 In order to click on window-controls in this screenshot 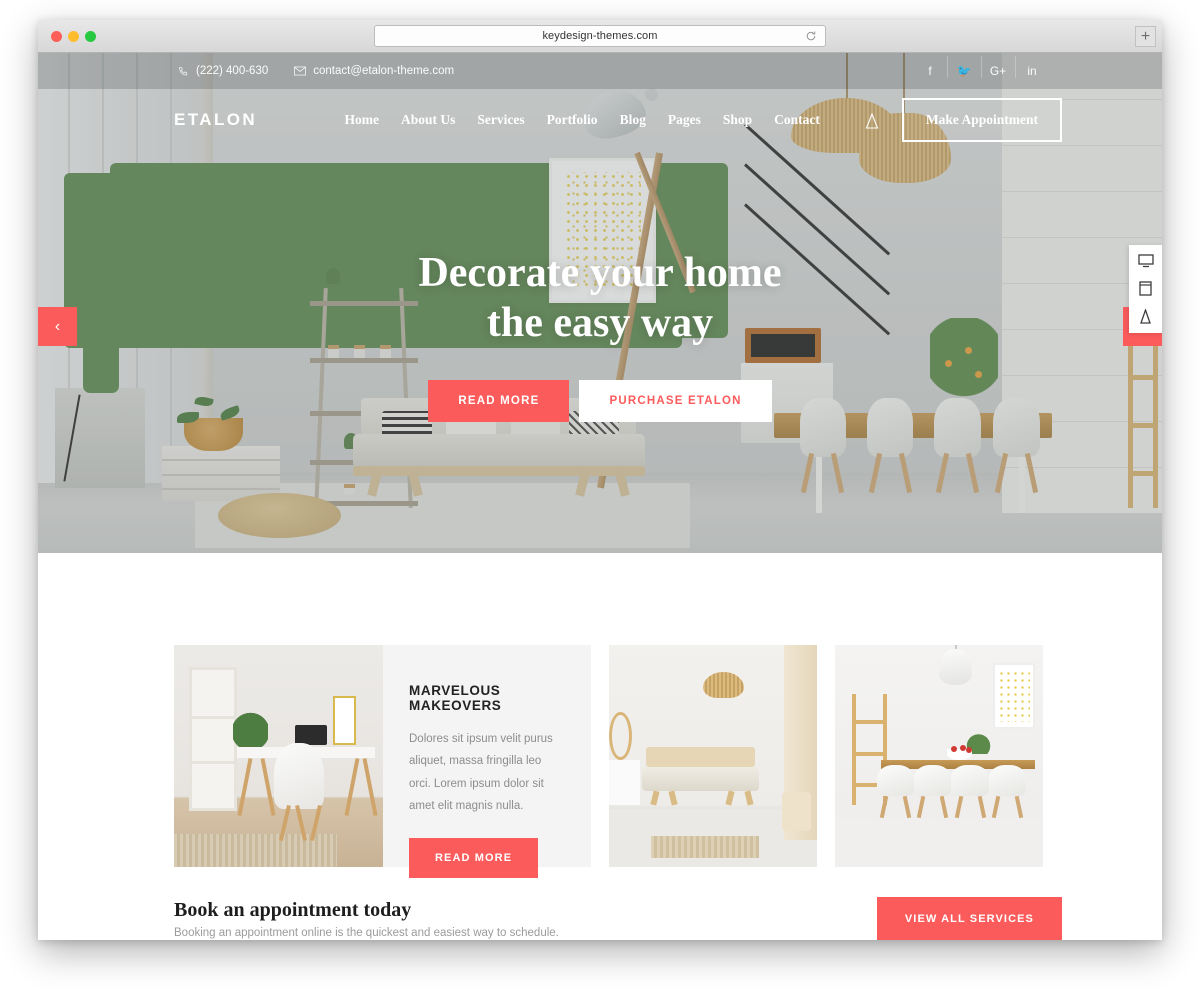, I will do `click(73, 36)`.